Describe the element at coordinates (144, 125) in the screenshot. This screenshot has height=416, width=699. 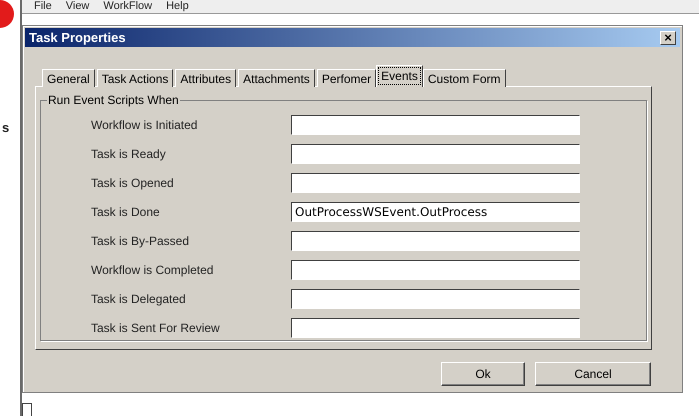
I see `field-label: Workflow is Initiated` at that location.